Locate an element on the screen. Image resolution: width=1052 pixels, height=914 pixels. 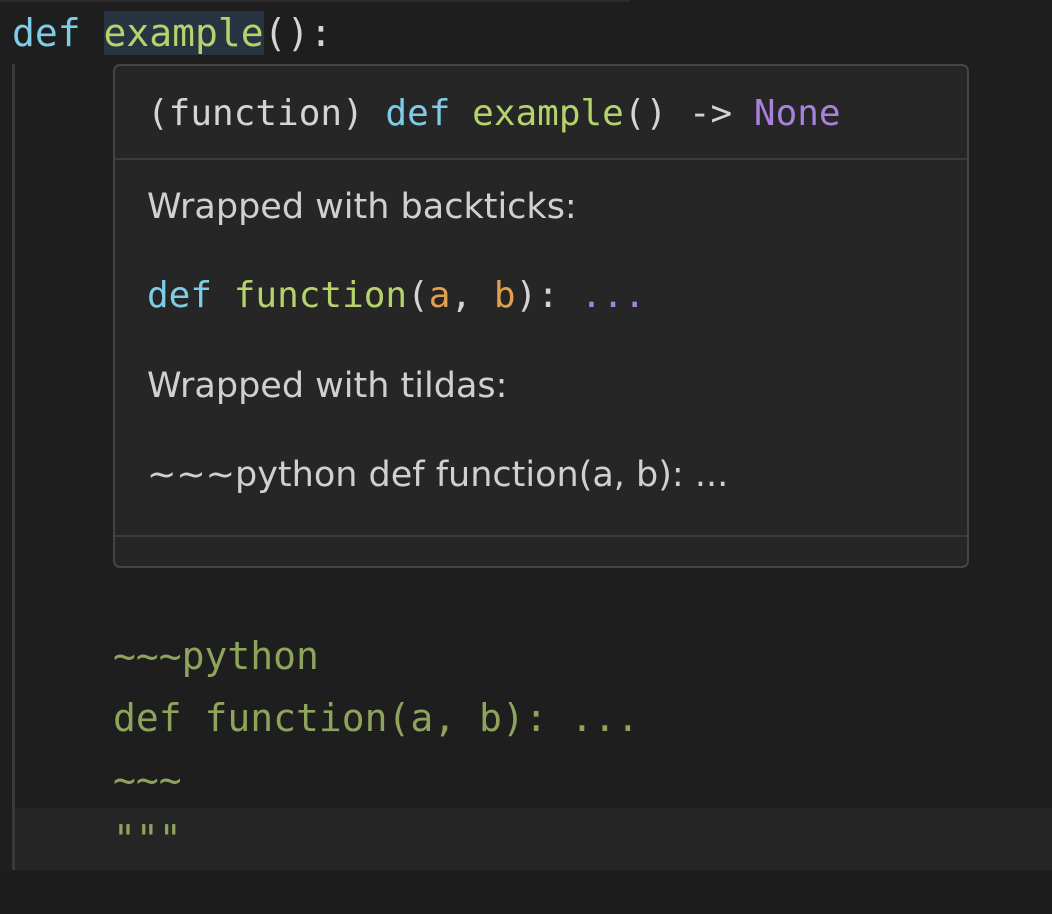
code-close-paren: ): is located at coordinates (548, 295).